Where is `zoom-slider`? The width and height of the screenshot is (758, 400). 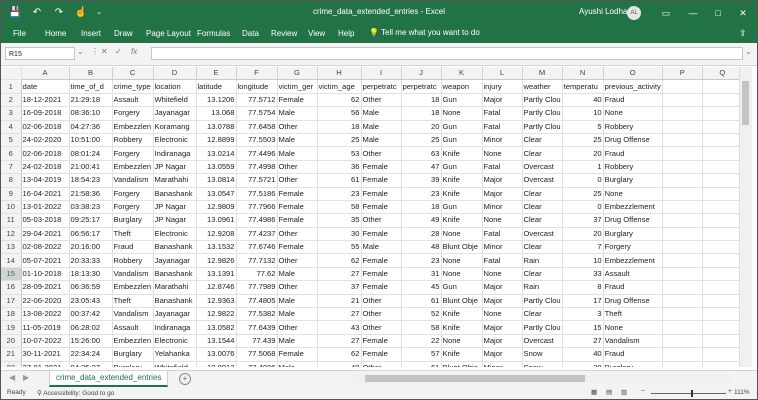 zoom-slider is located at coordinates (688, 393).